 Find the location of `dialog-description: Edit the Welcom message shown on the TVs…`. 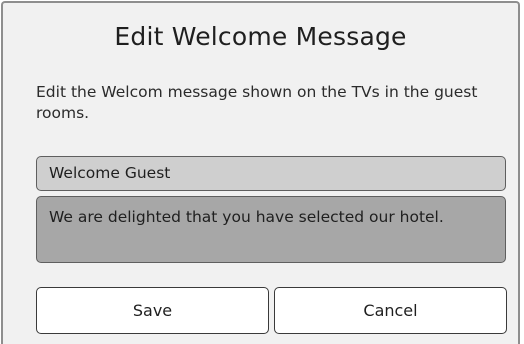

dialog-description: Edit the Welcom message shown on the TVs… is located at coordinates (257, 102).